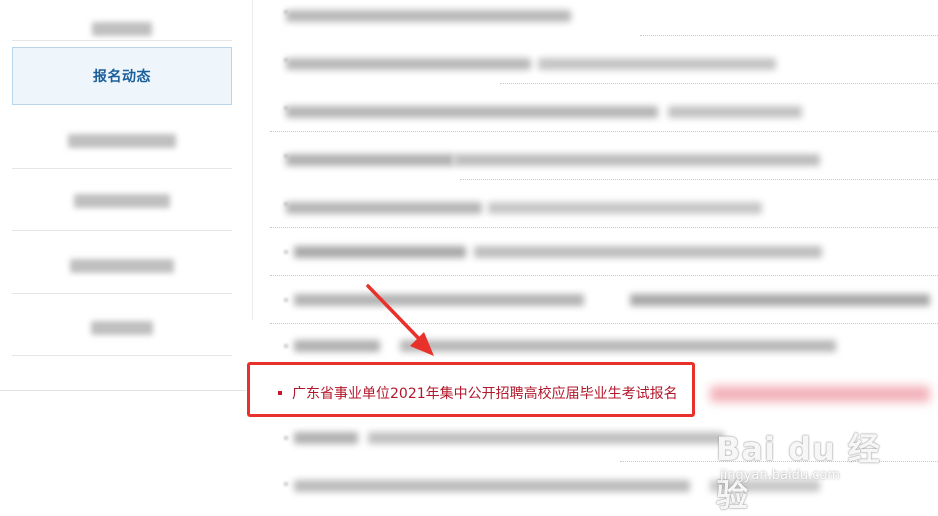  I want to click on sidebar-item-registration-news: 报名动态, so click(122, 76).